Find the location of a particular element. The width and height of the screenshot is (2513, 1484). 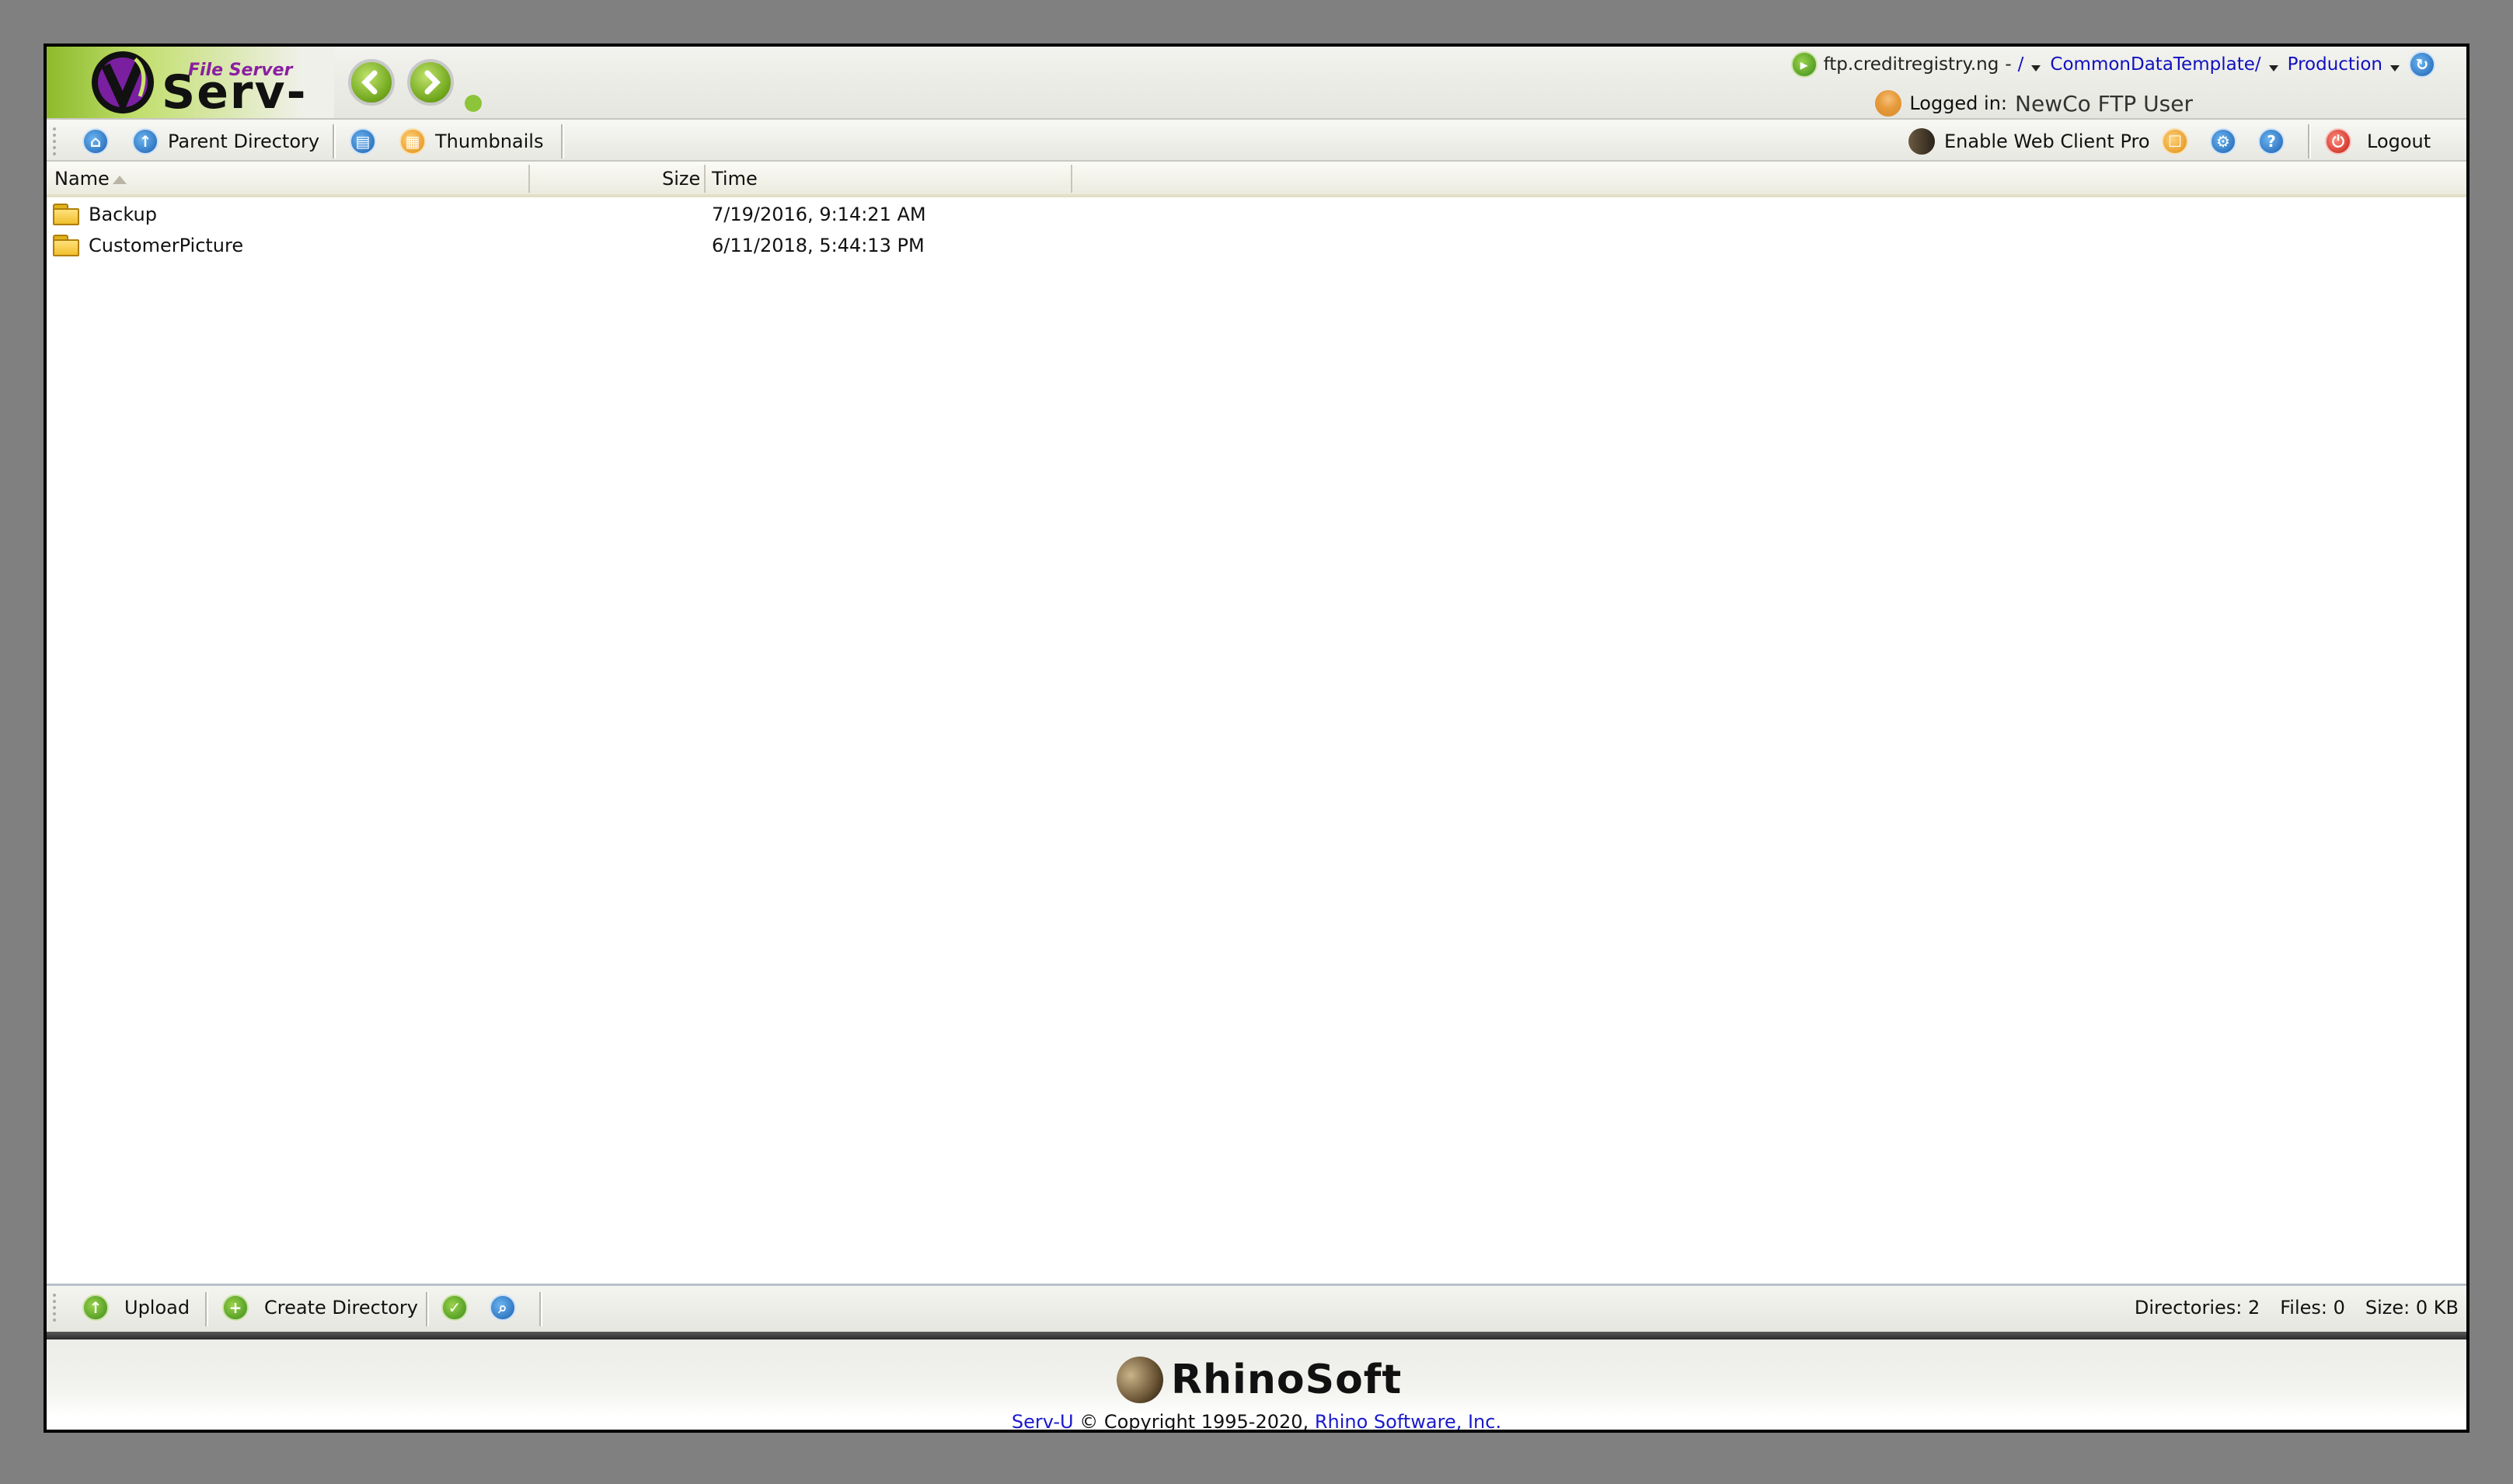

file-name: CustomerPicture is located at coordinates (166, 245).